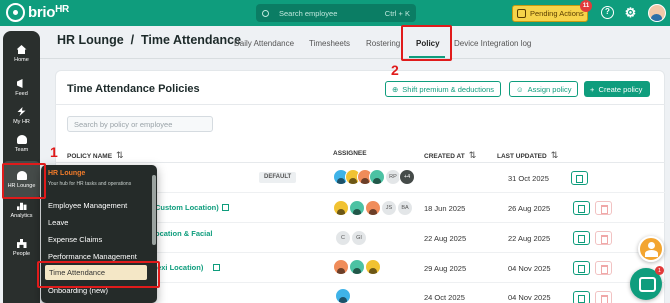 The width and height of the screenshot is (670, 303). Describe the element at coordinates (264, 43) in the screenshot. I see `tab-daily-attendance: Daily Attendance` at that location.